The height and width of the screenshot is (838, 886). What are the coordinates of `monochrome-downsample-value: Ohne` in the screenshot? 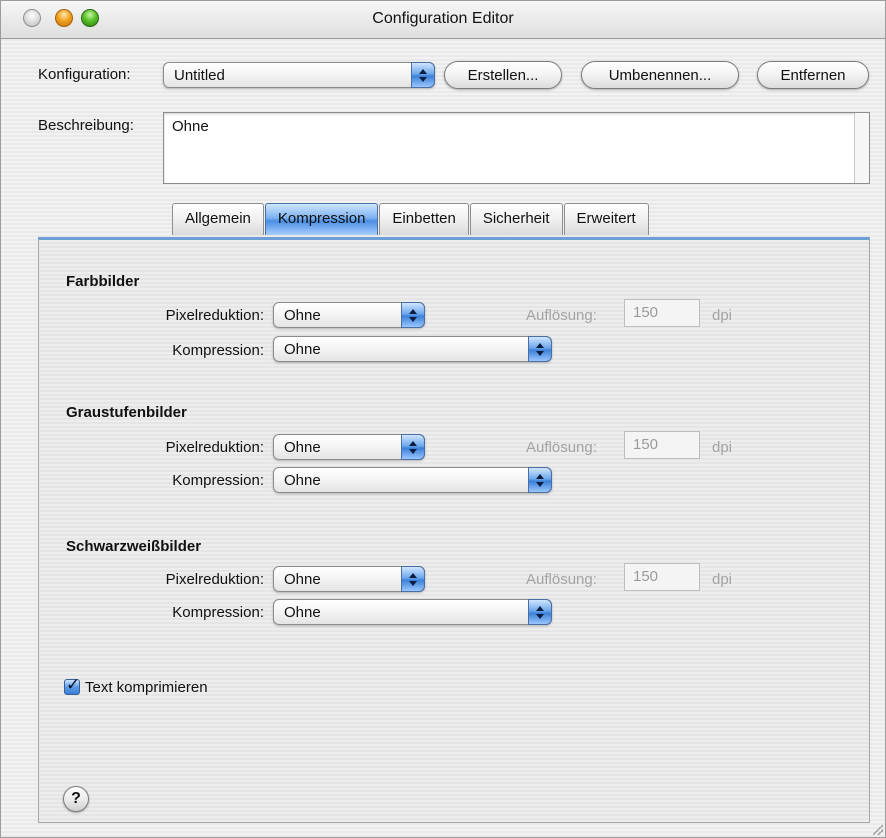 It's located at (302, 579).